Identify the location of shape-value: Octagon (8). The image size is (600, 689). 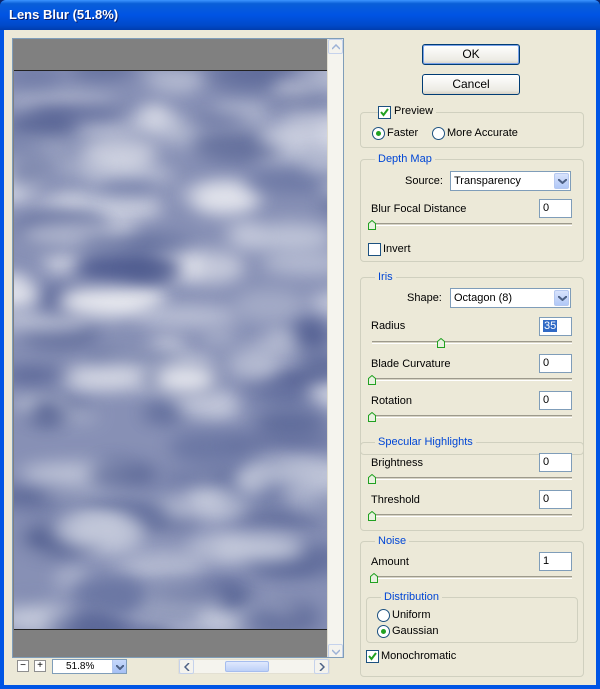
(483, 298).